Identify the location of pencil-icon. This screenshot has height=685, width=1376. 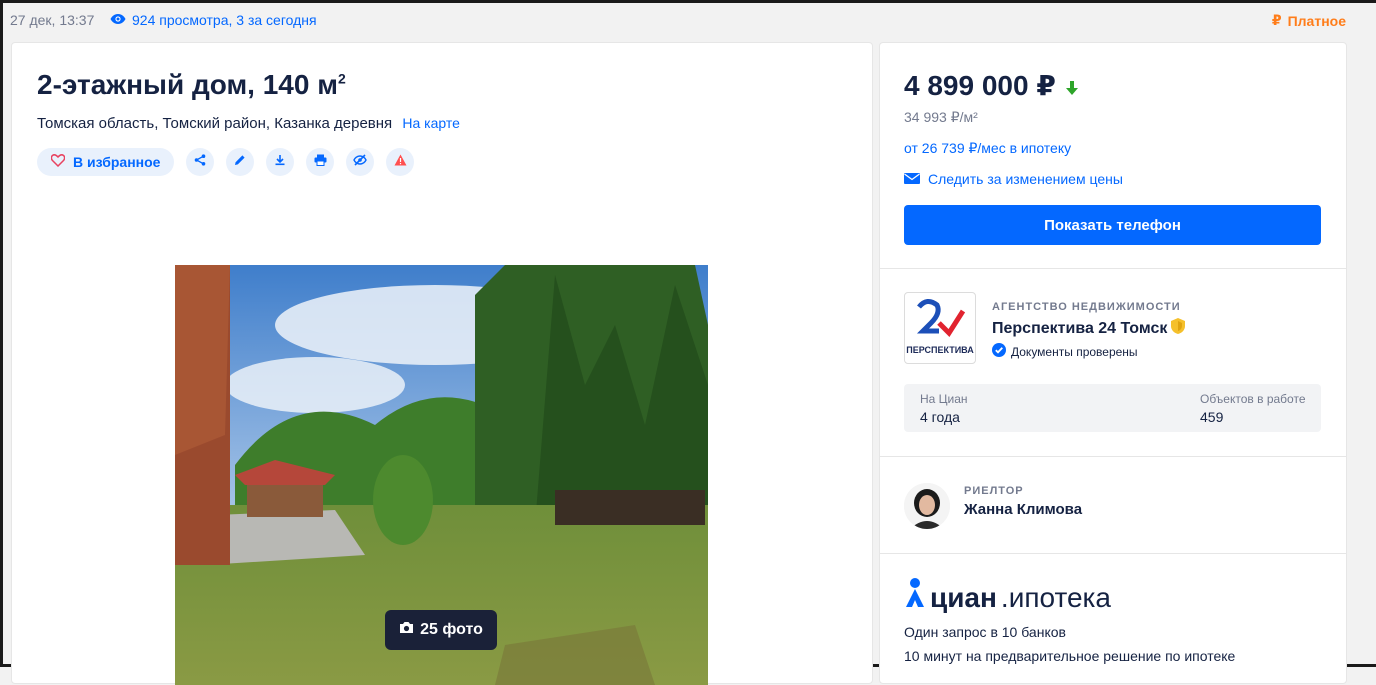
(240, 162).